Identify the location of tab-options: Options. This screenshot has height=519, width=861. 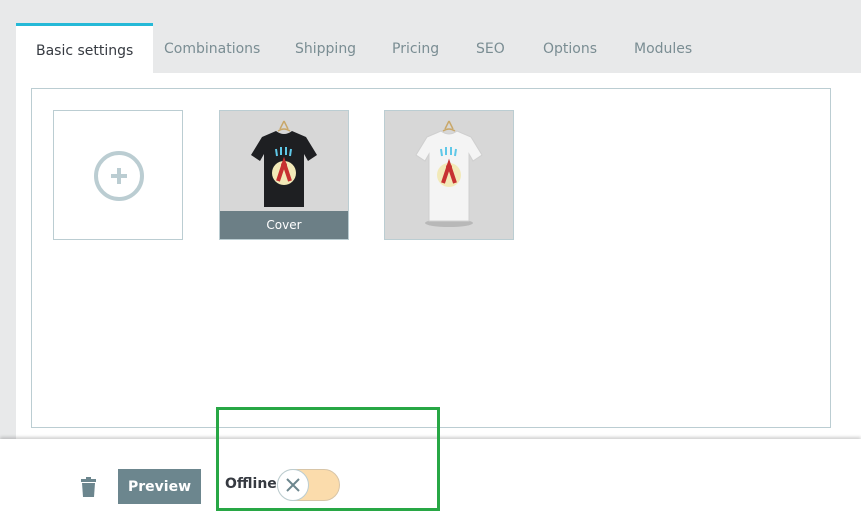
(570, 48).